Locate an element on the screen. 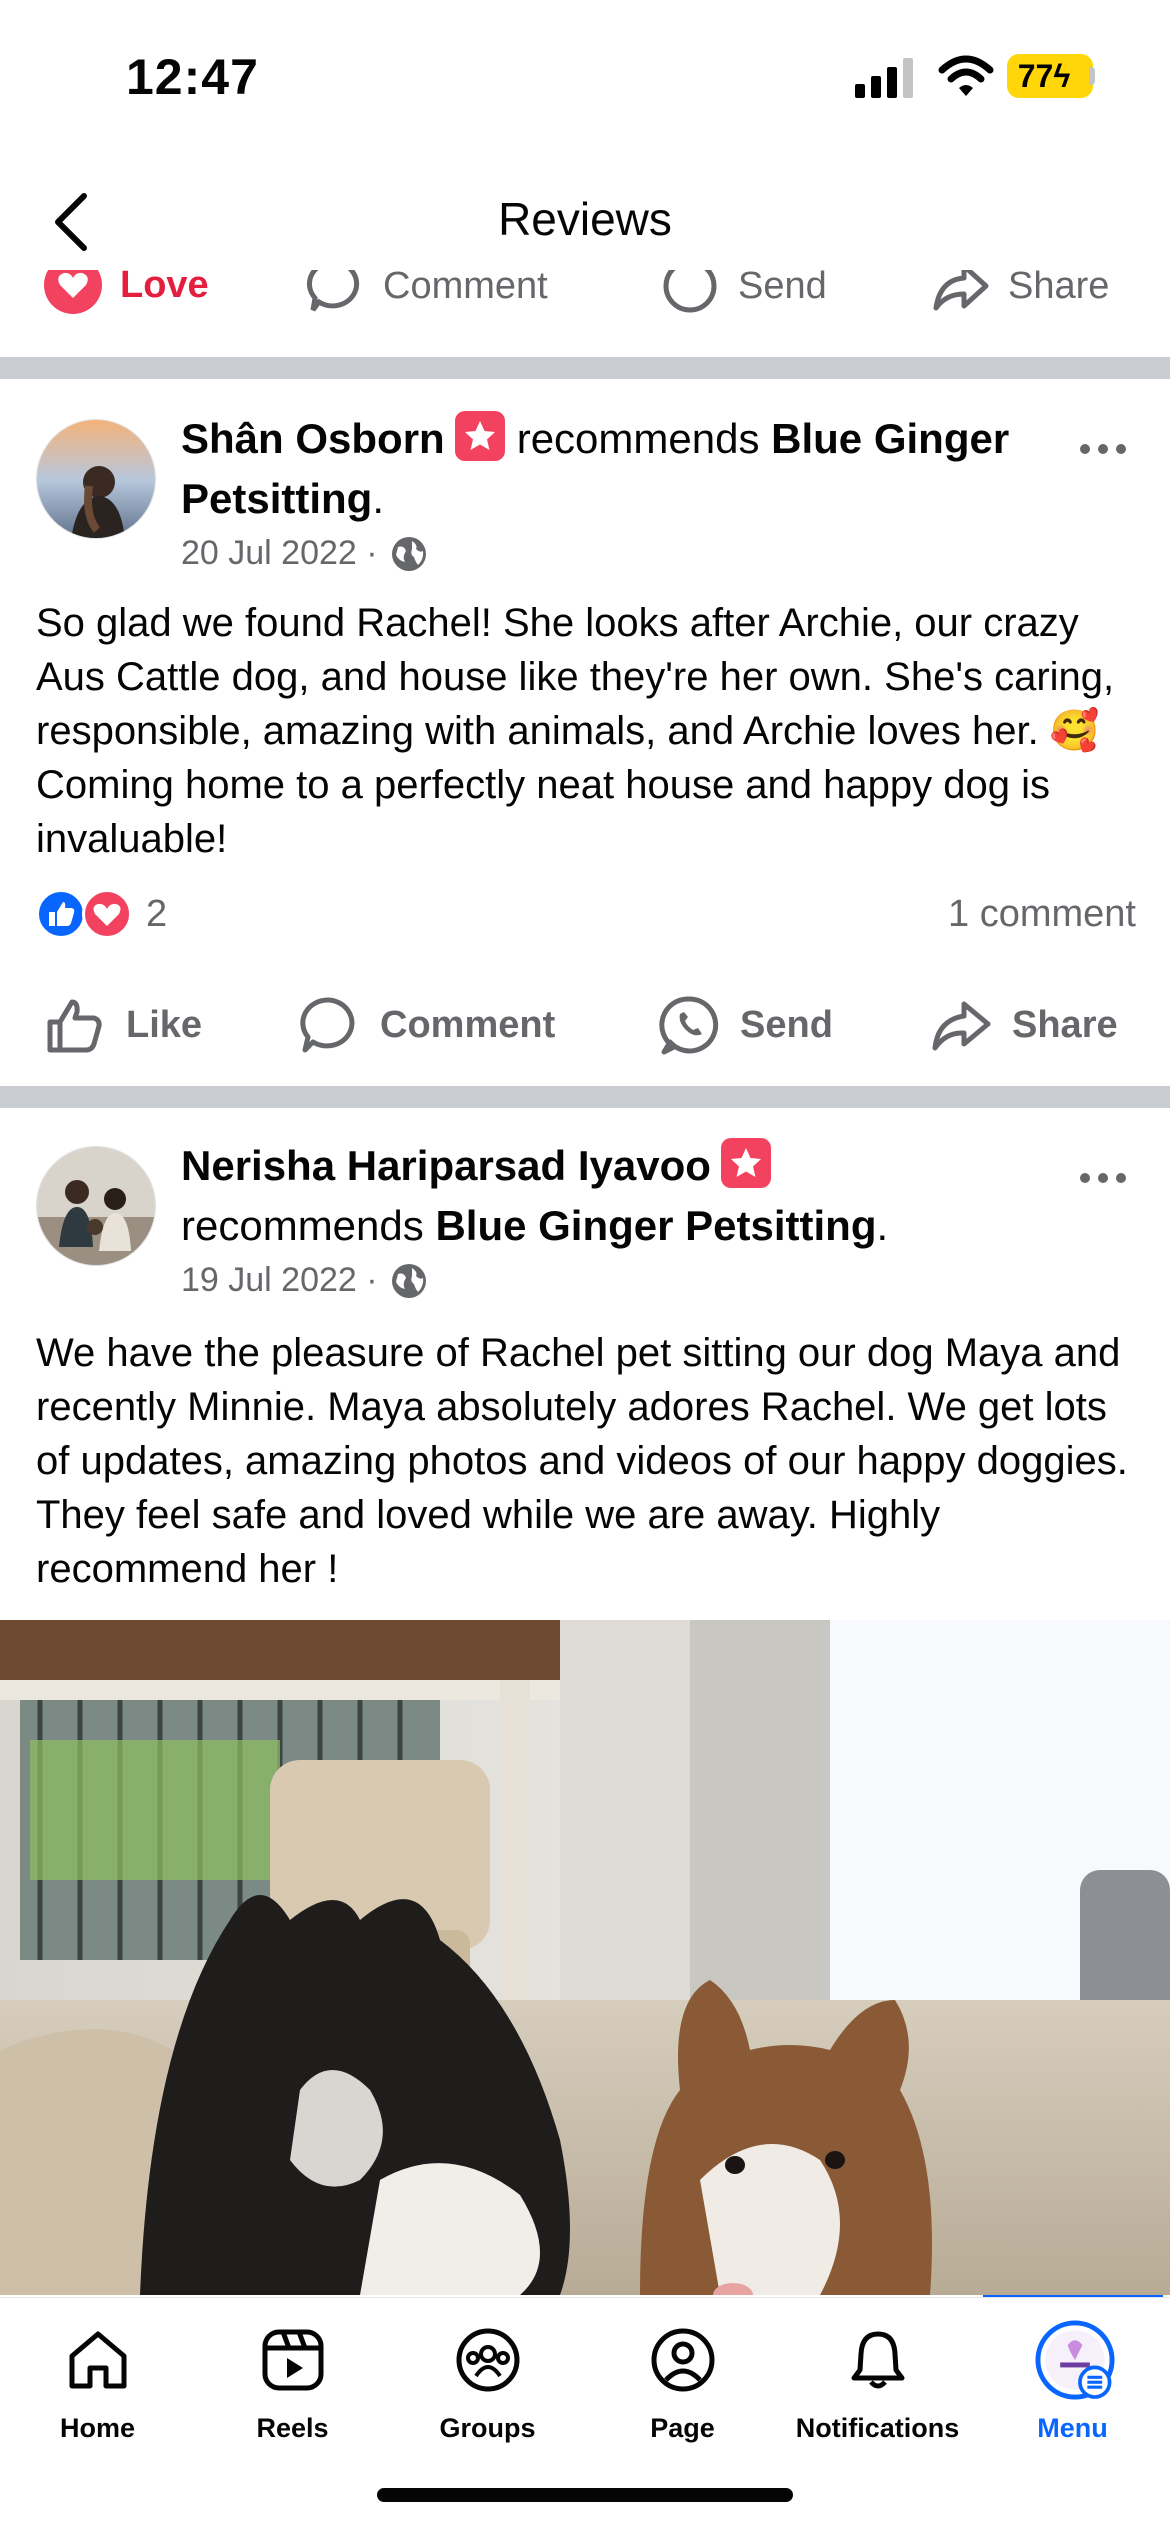 The image size is (1170, 2532). send-button: Send is located at coordinates (745, 1025).